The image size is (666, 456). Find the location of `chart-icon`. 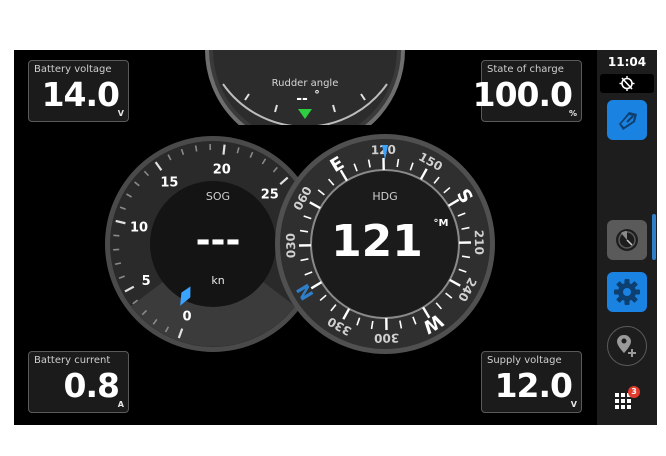

chart-icon is located at coordinates (628, 121).